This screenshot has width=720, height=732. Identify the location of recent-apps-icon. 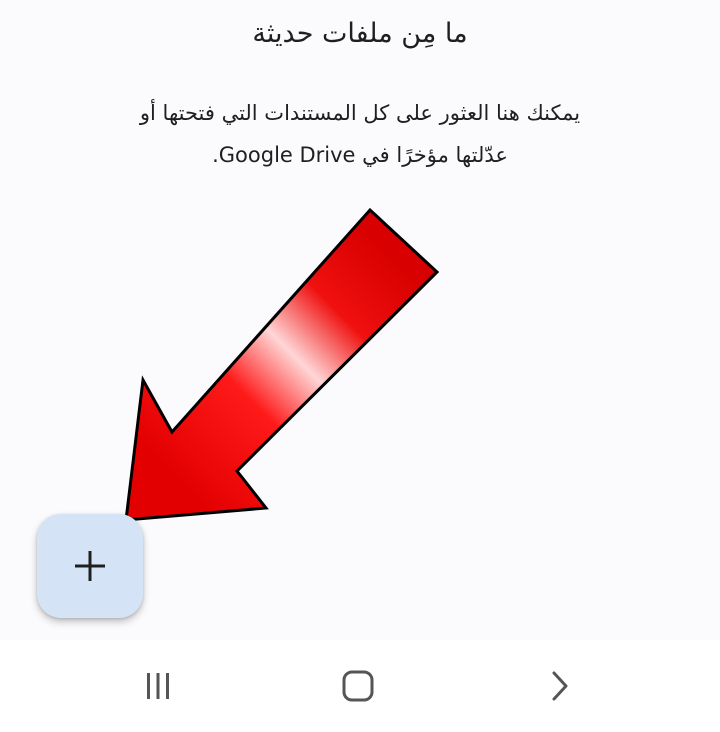
(158, 686).